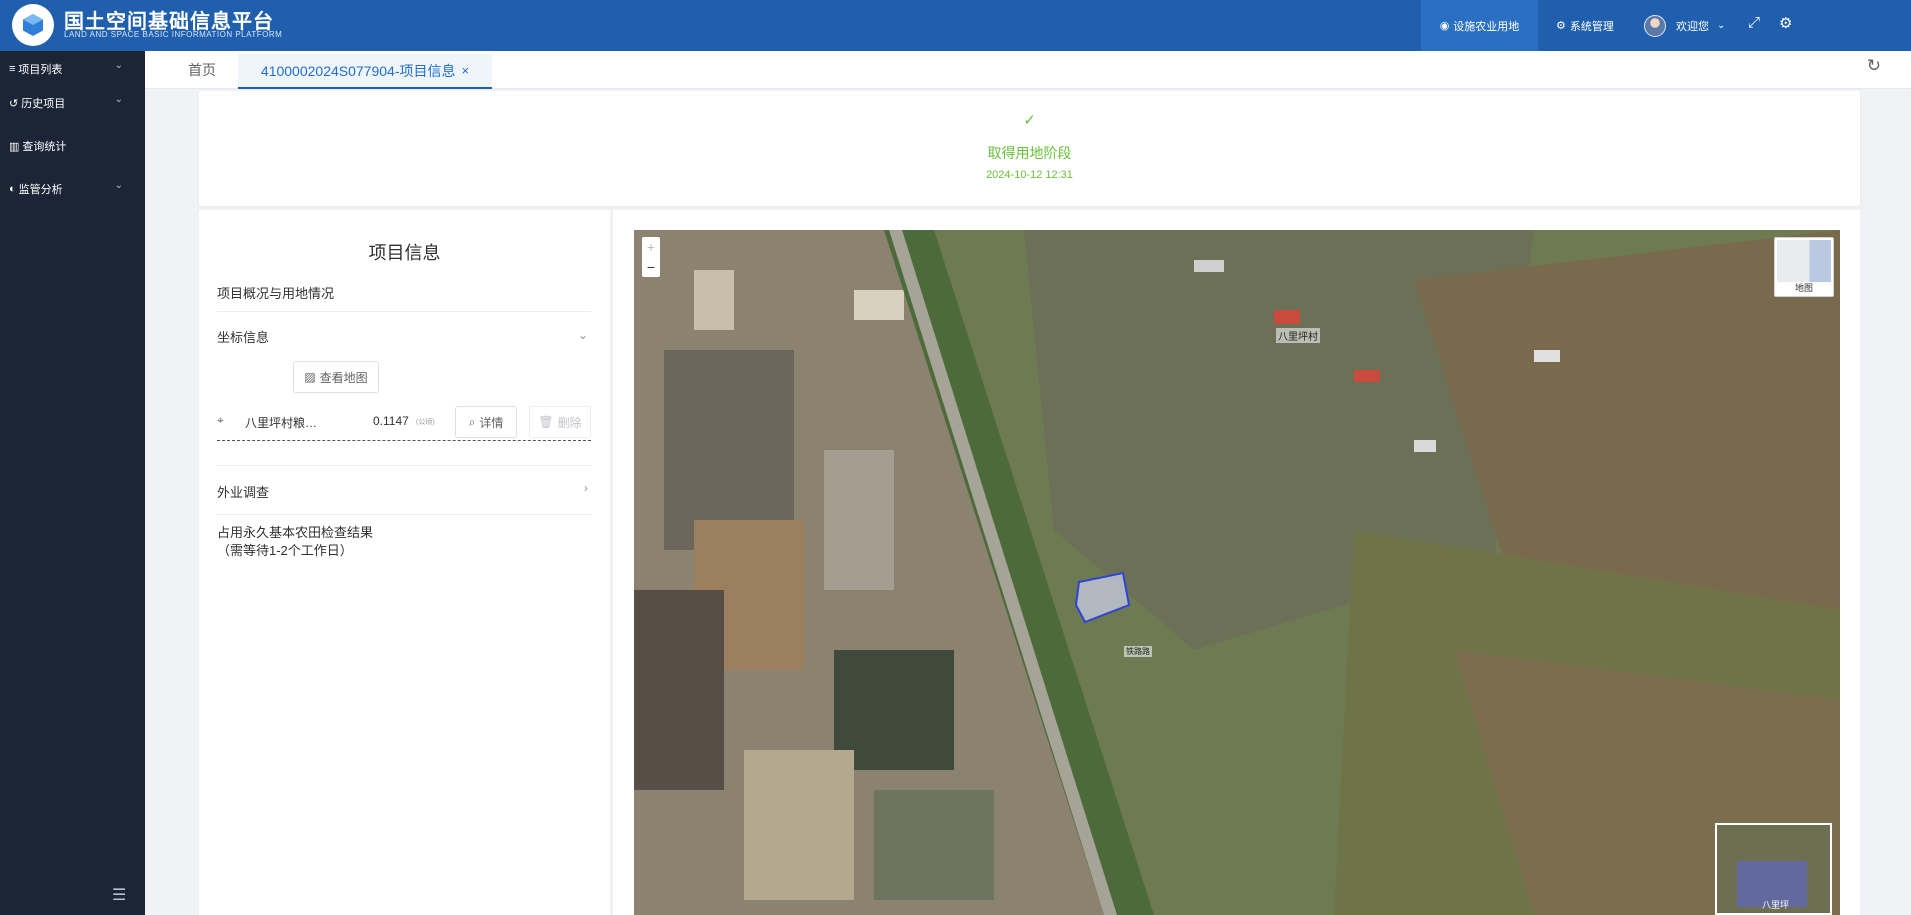 The width and height of the screenshot is (1911, 915). I want to click on fullscreen-icon: ⤢, so click(1754, 22).